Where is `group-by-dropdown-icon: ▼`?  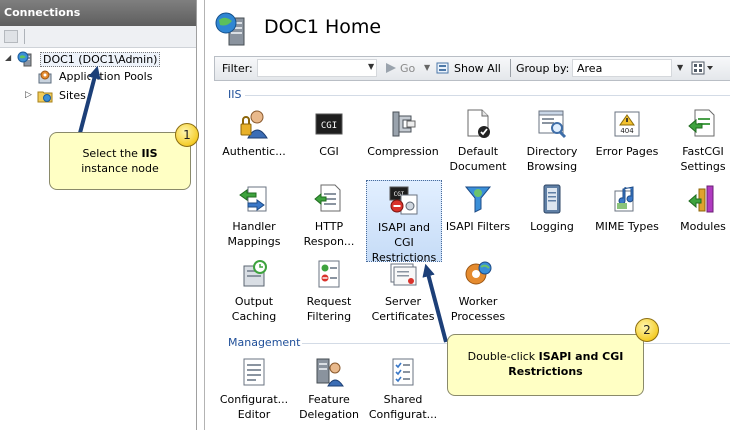
group-by-dropdown-icon: ▼ is located at coordinates (680, 67).